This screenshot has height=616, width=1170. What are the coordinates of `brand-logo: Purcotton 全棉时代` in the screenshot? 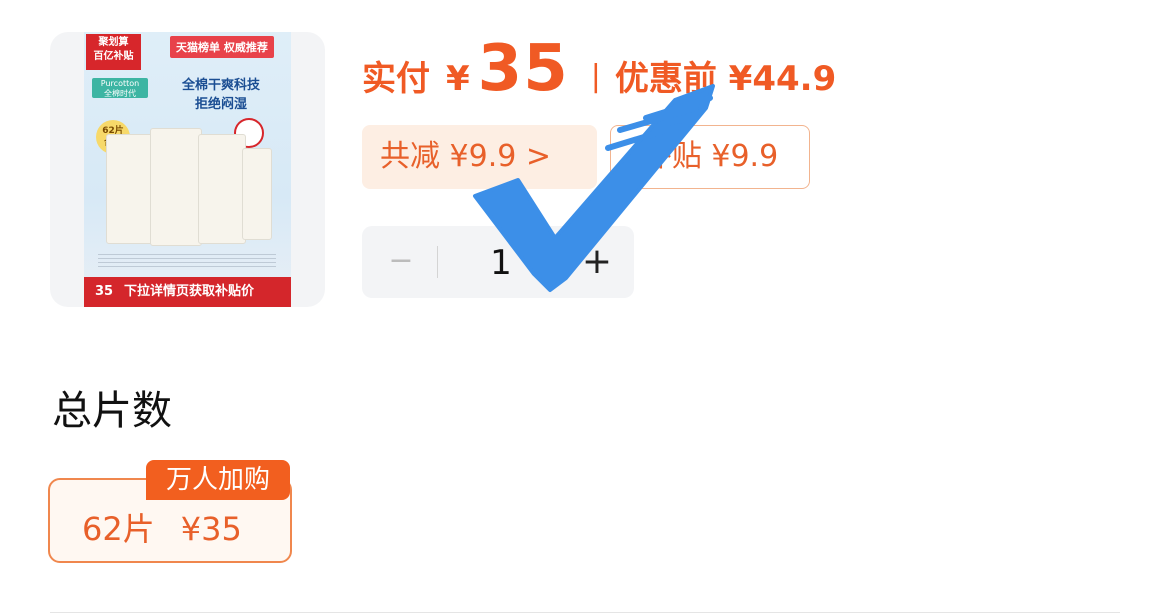 It's located at (120, 88).